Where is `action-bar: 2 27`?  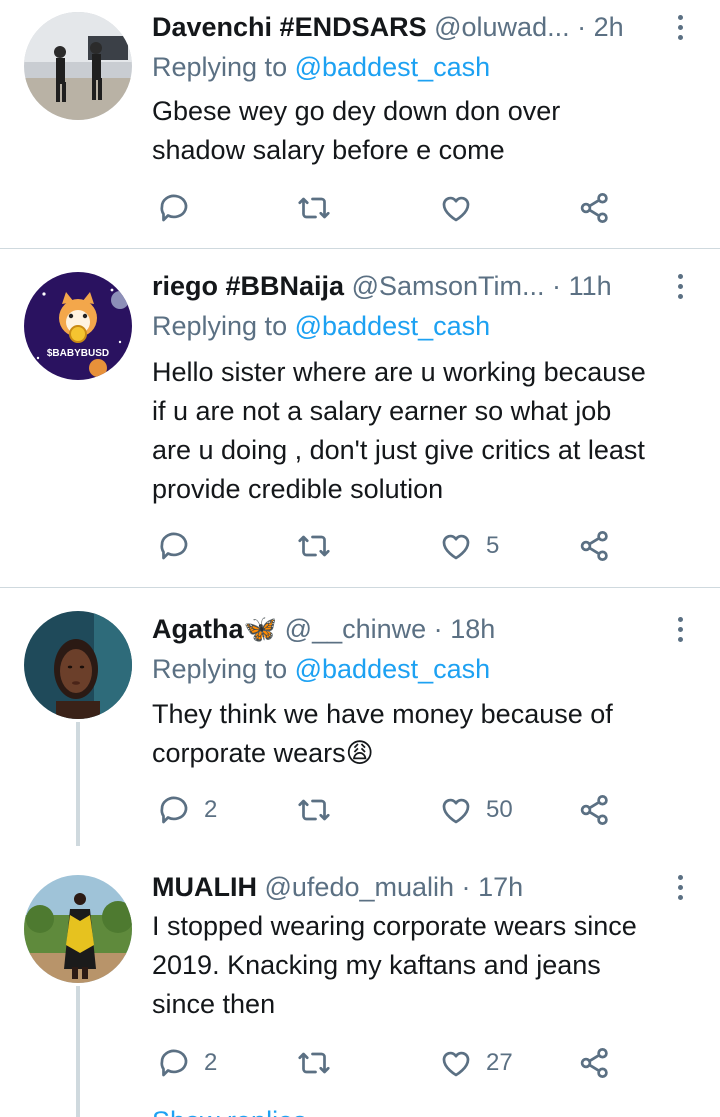
action-bar: 2 27 is located at coordinates (392, 1063).